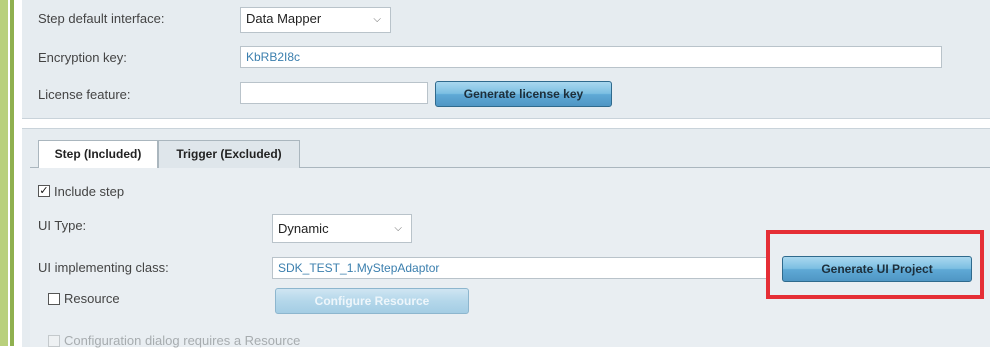 This screenshot has width=990, height=348. What do you see at coordinates (92, 298) in the screenshot?
I see `resource-label: Resource` at bounding box center [92, 298].